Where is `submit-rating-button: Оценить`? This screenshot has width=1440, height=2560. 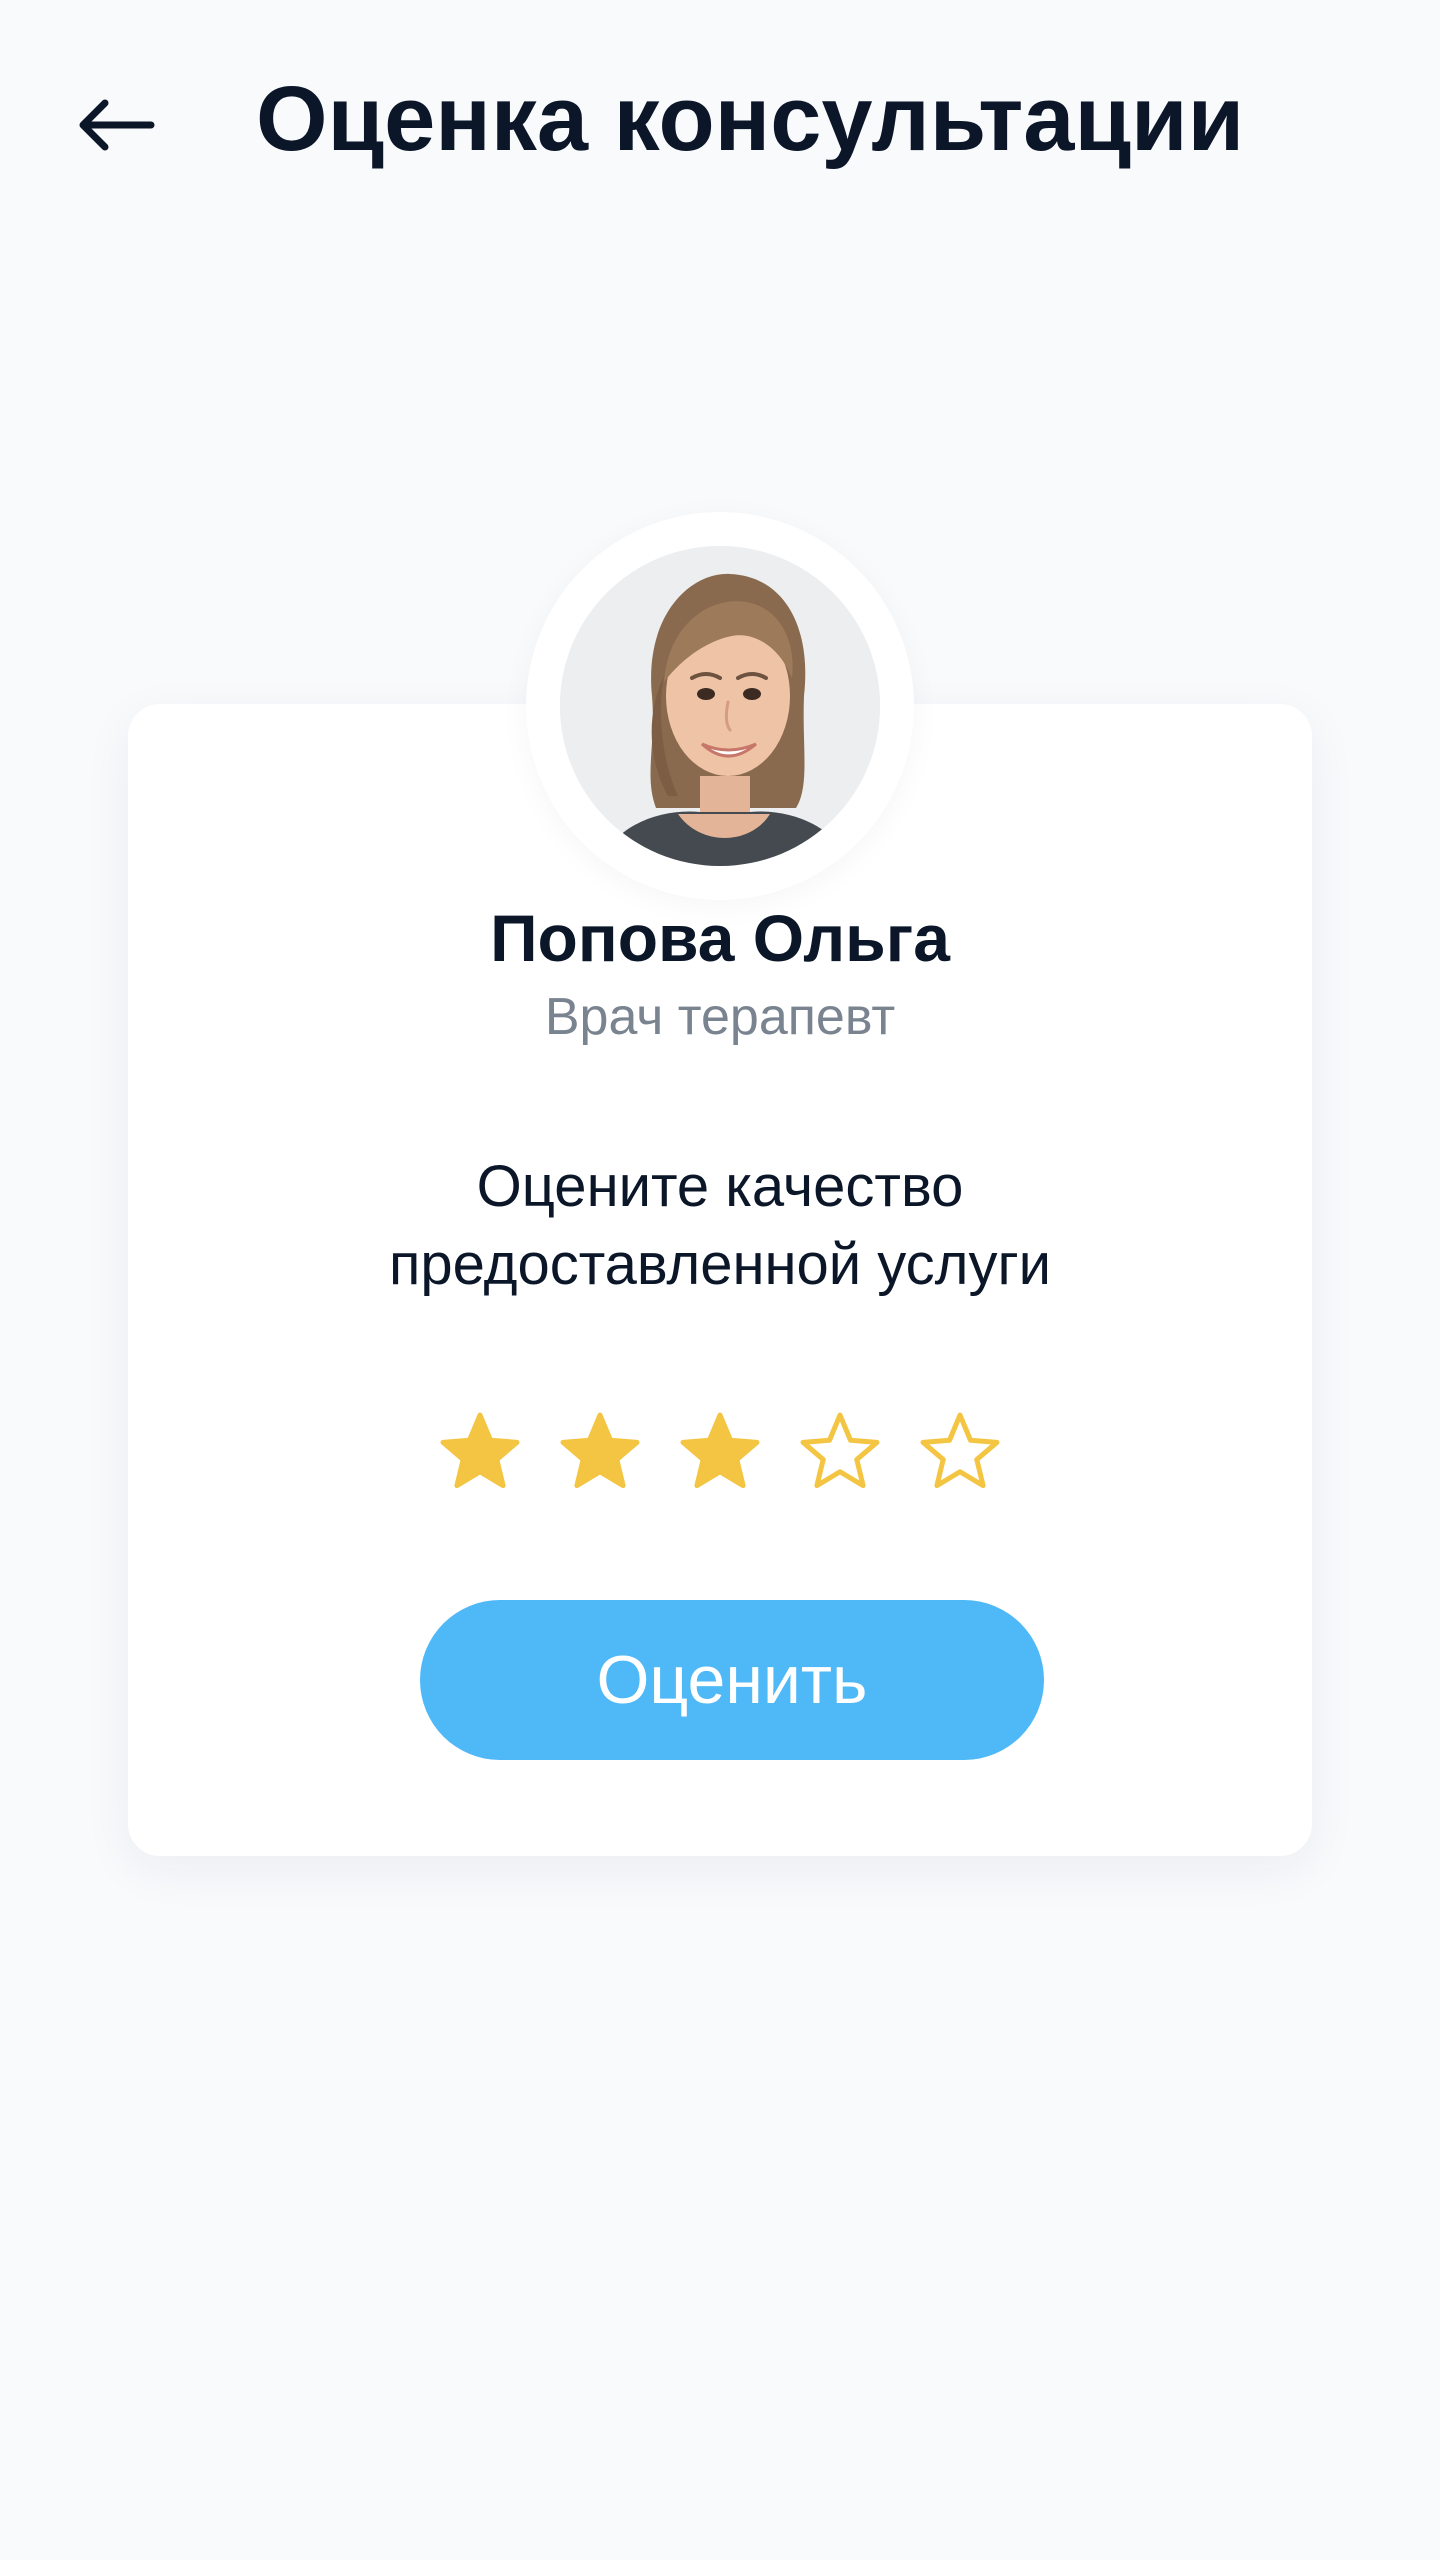
submit-rating-button: Оценить is located at coordinates (732, 1680).